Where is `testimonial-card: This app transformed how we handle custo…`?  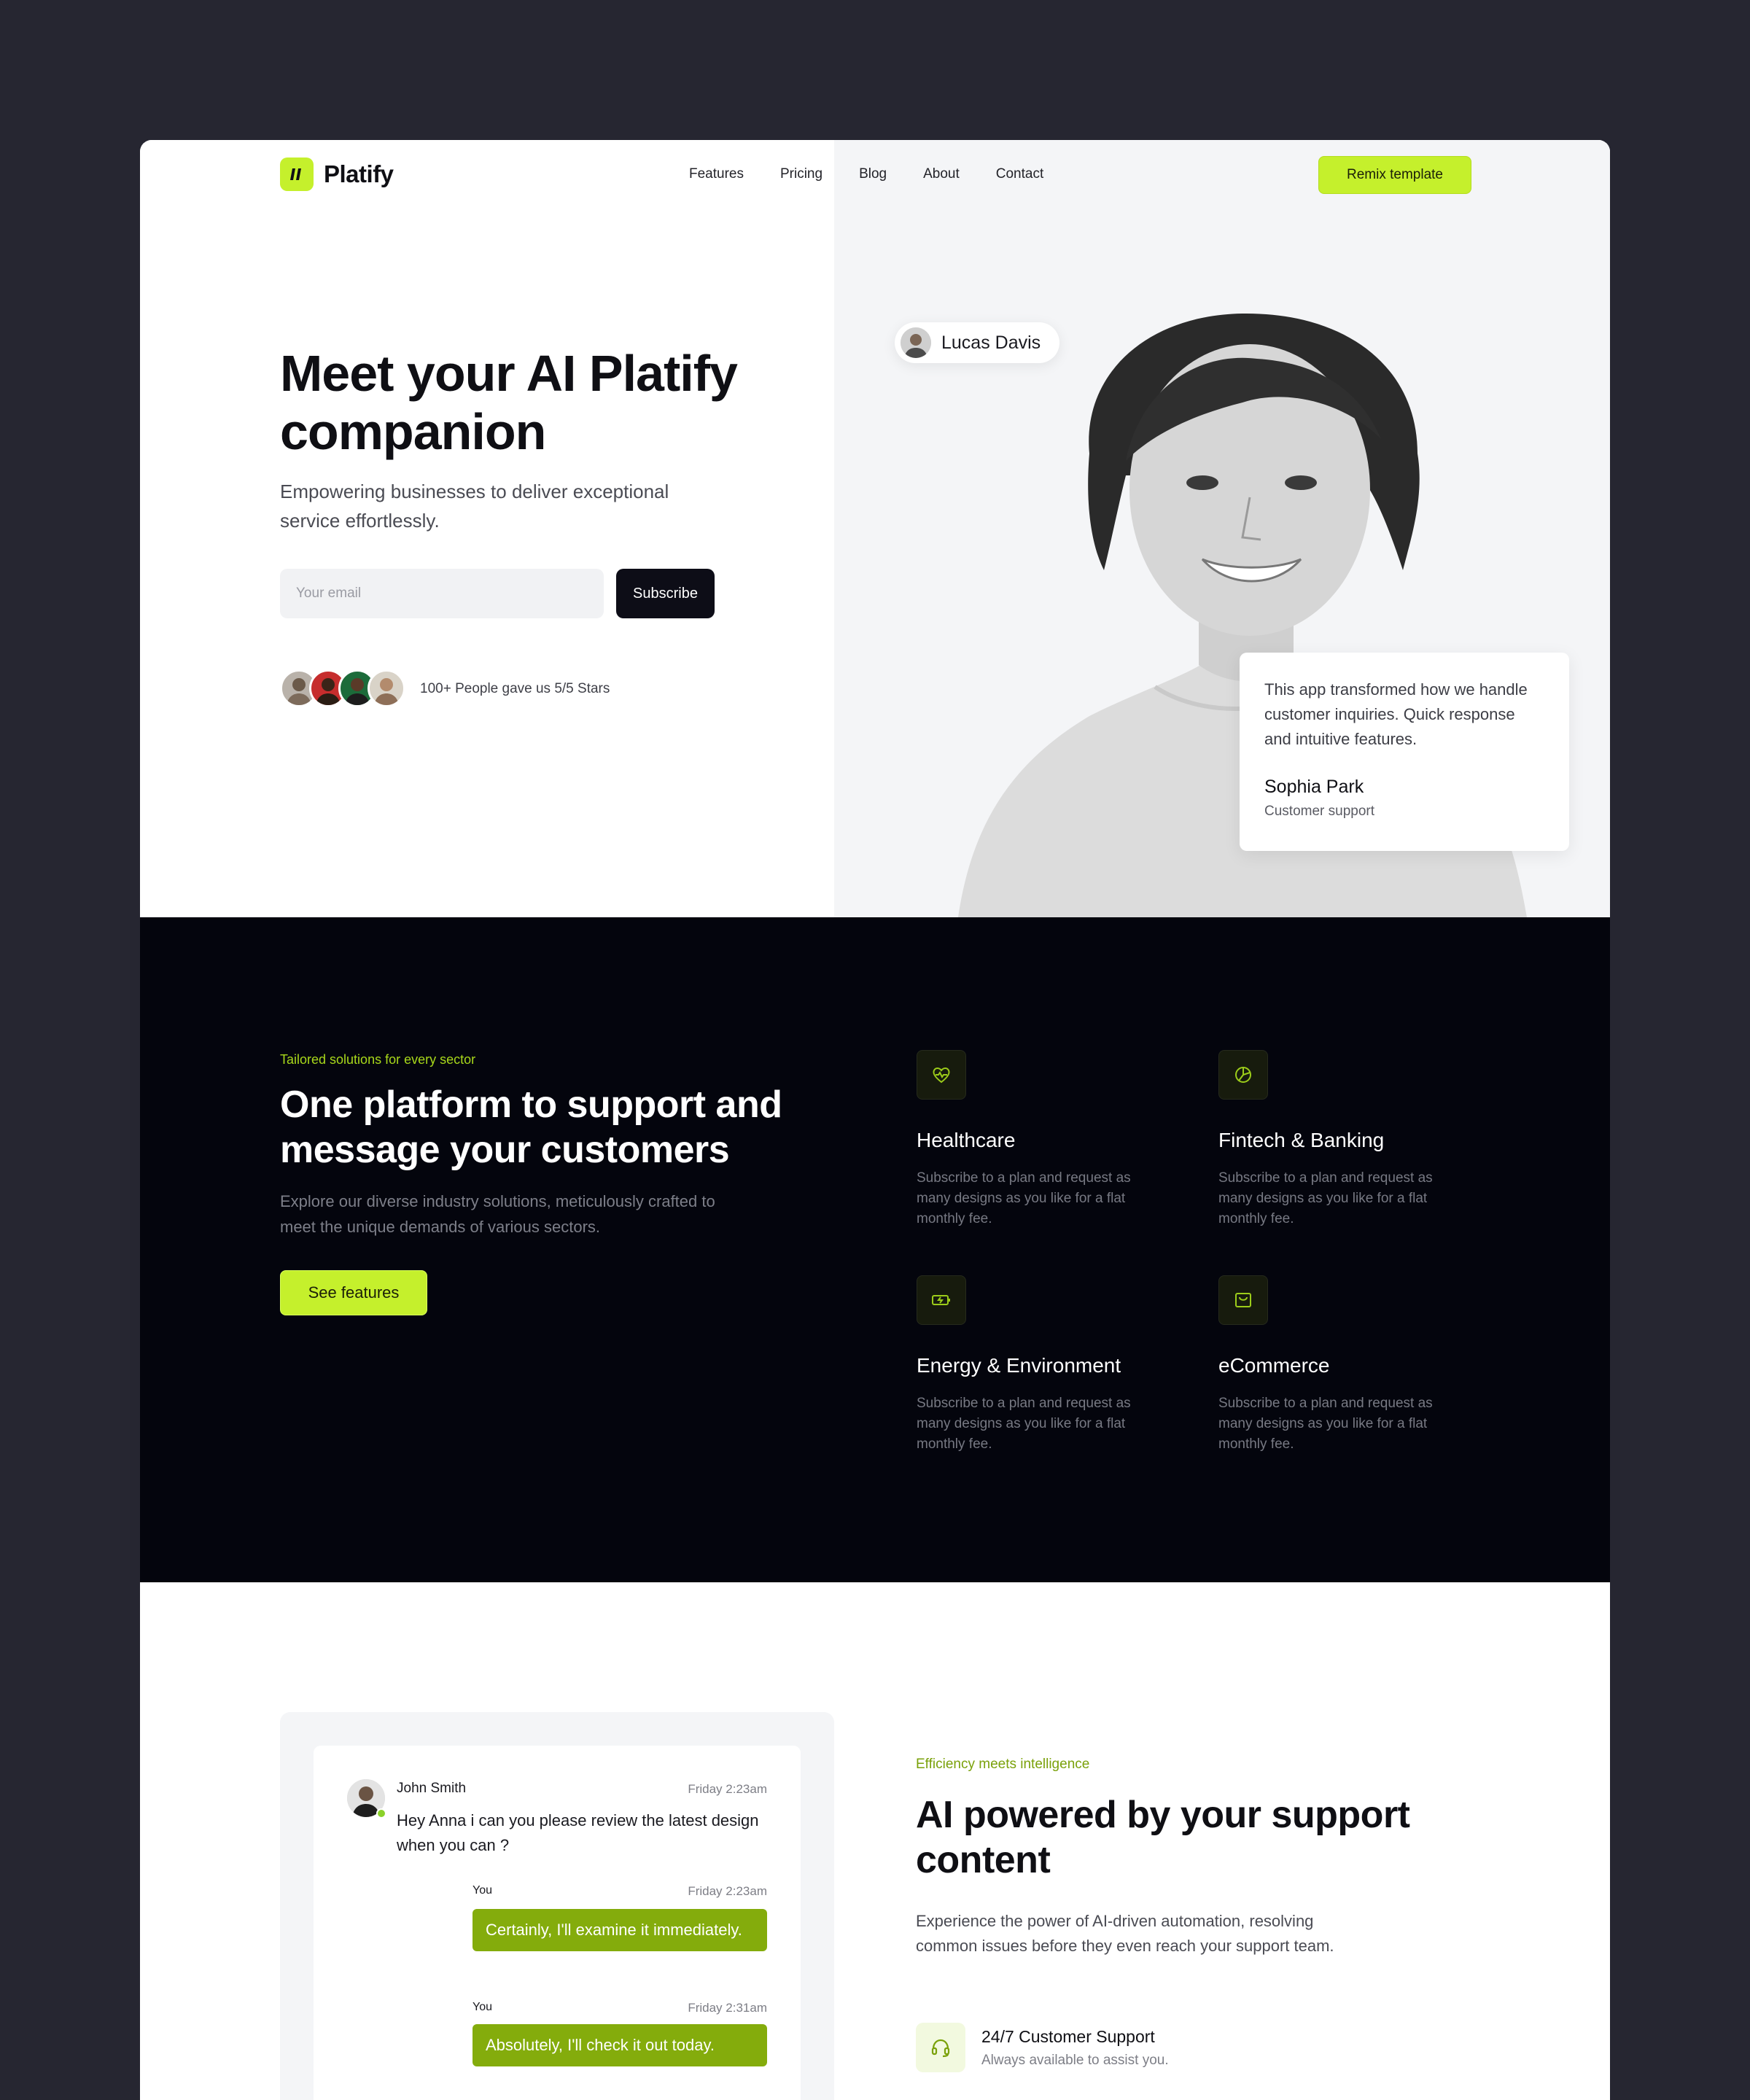 testimonial-card: This app transformed how we handle custo… is located at coordinates (1404, 752).